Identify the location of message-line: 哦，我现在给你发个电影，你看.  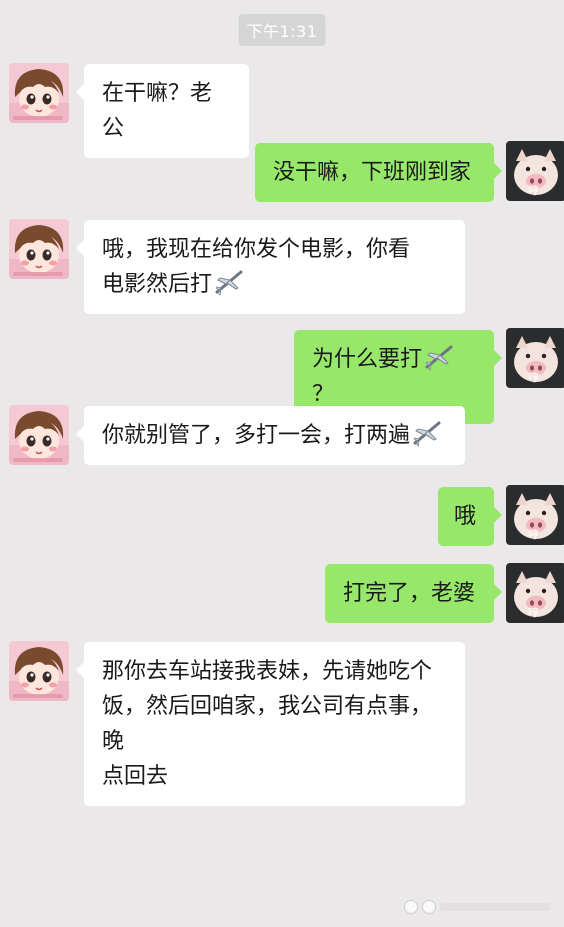
(256, 249).